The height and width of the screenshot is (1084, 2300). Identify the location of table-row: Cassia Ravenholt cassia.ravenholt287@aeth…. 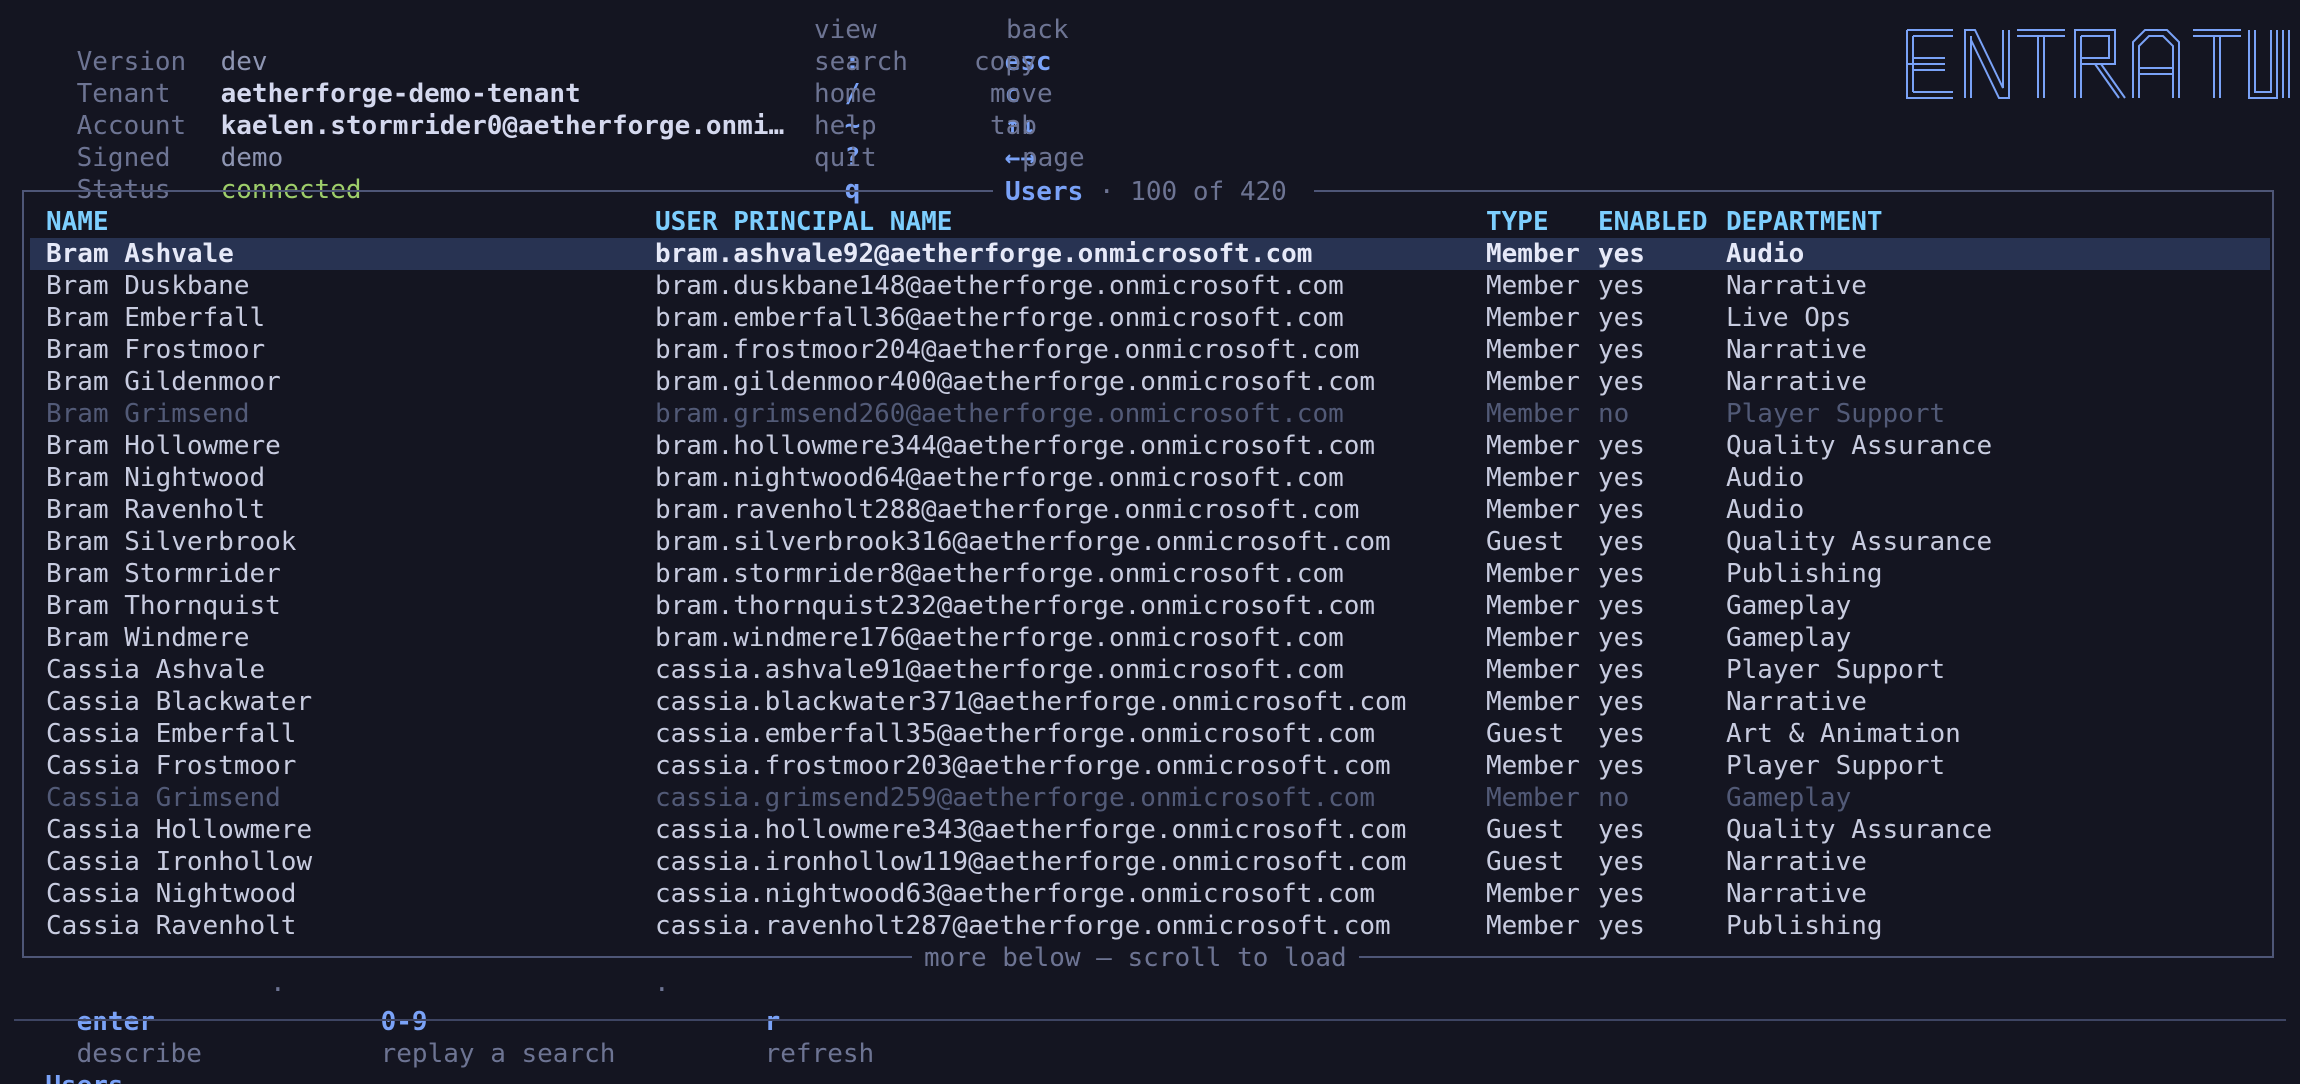
(1150, 926).